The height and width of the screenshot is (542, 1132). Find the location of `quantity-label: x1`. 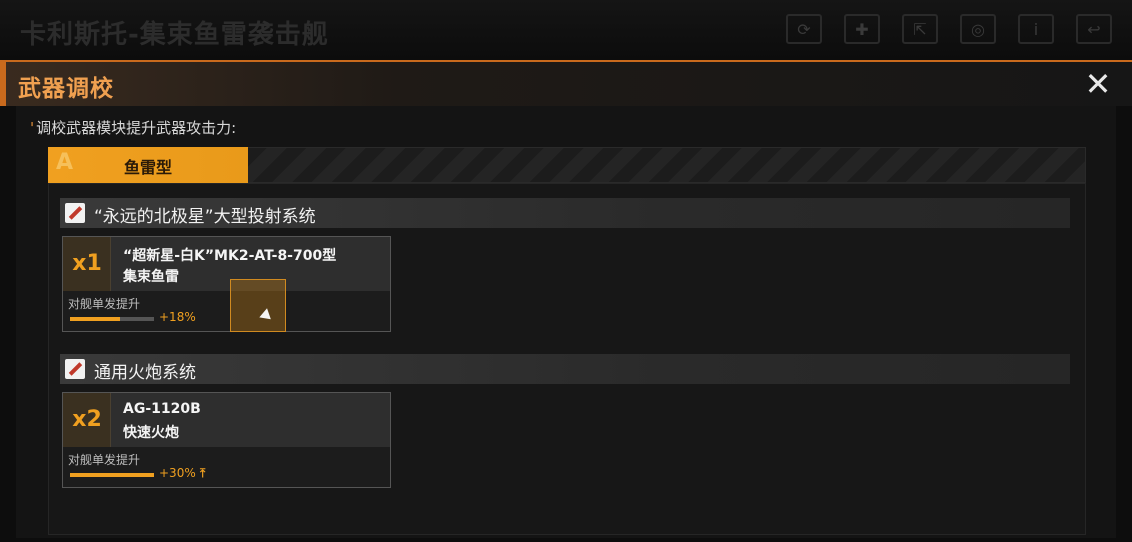

quantity-label: x1 is located at coordinates (87, 263).